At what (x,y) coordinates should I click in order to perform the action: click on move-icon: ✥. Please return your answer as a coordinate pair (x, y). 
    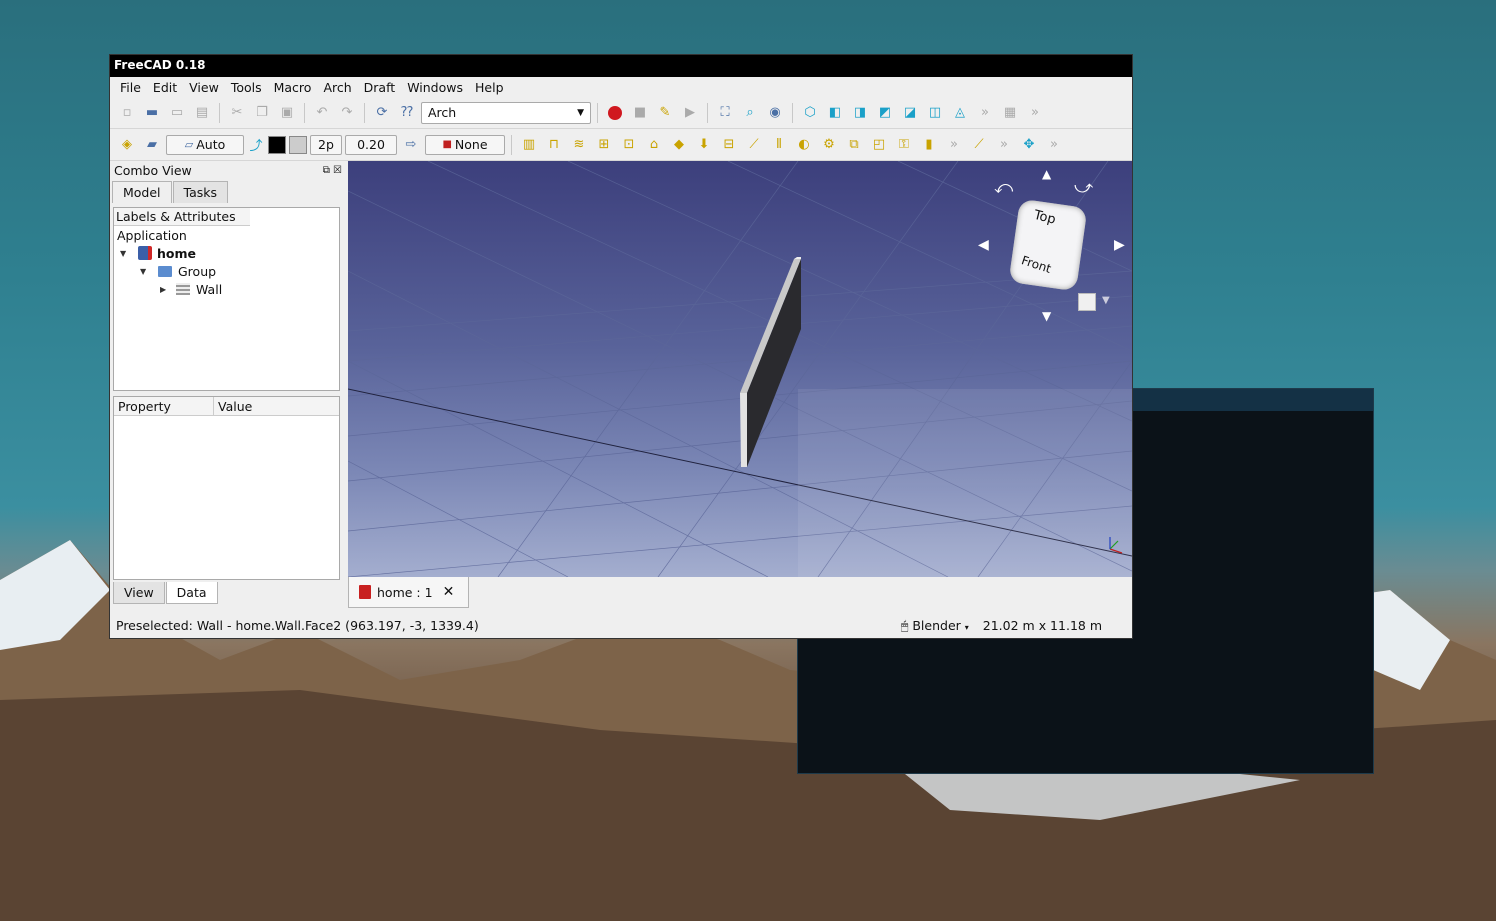
    Looking at the image, I should click on (1029, 145).